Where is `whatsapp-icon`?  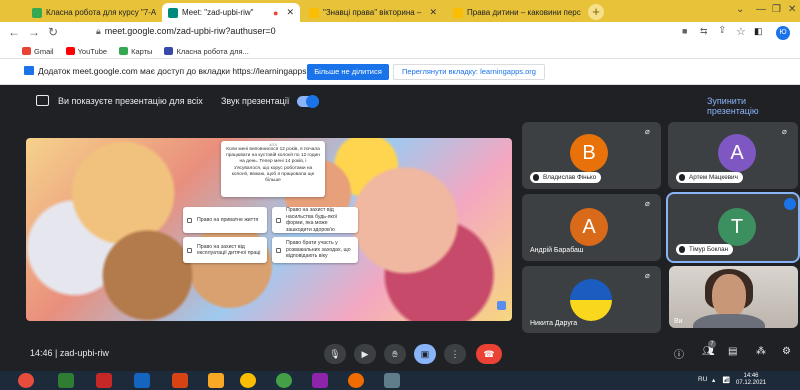
whatsapp-icon is located at coordinates (284, 380).